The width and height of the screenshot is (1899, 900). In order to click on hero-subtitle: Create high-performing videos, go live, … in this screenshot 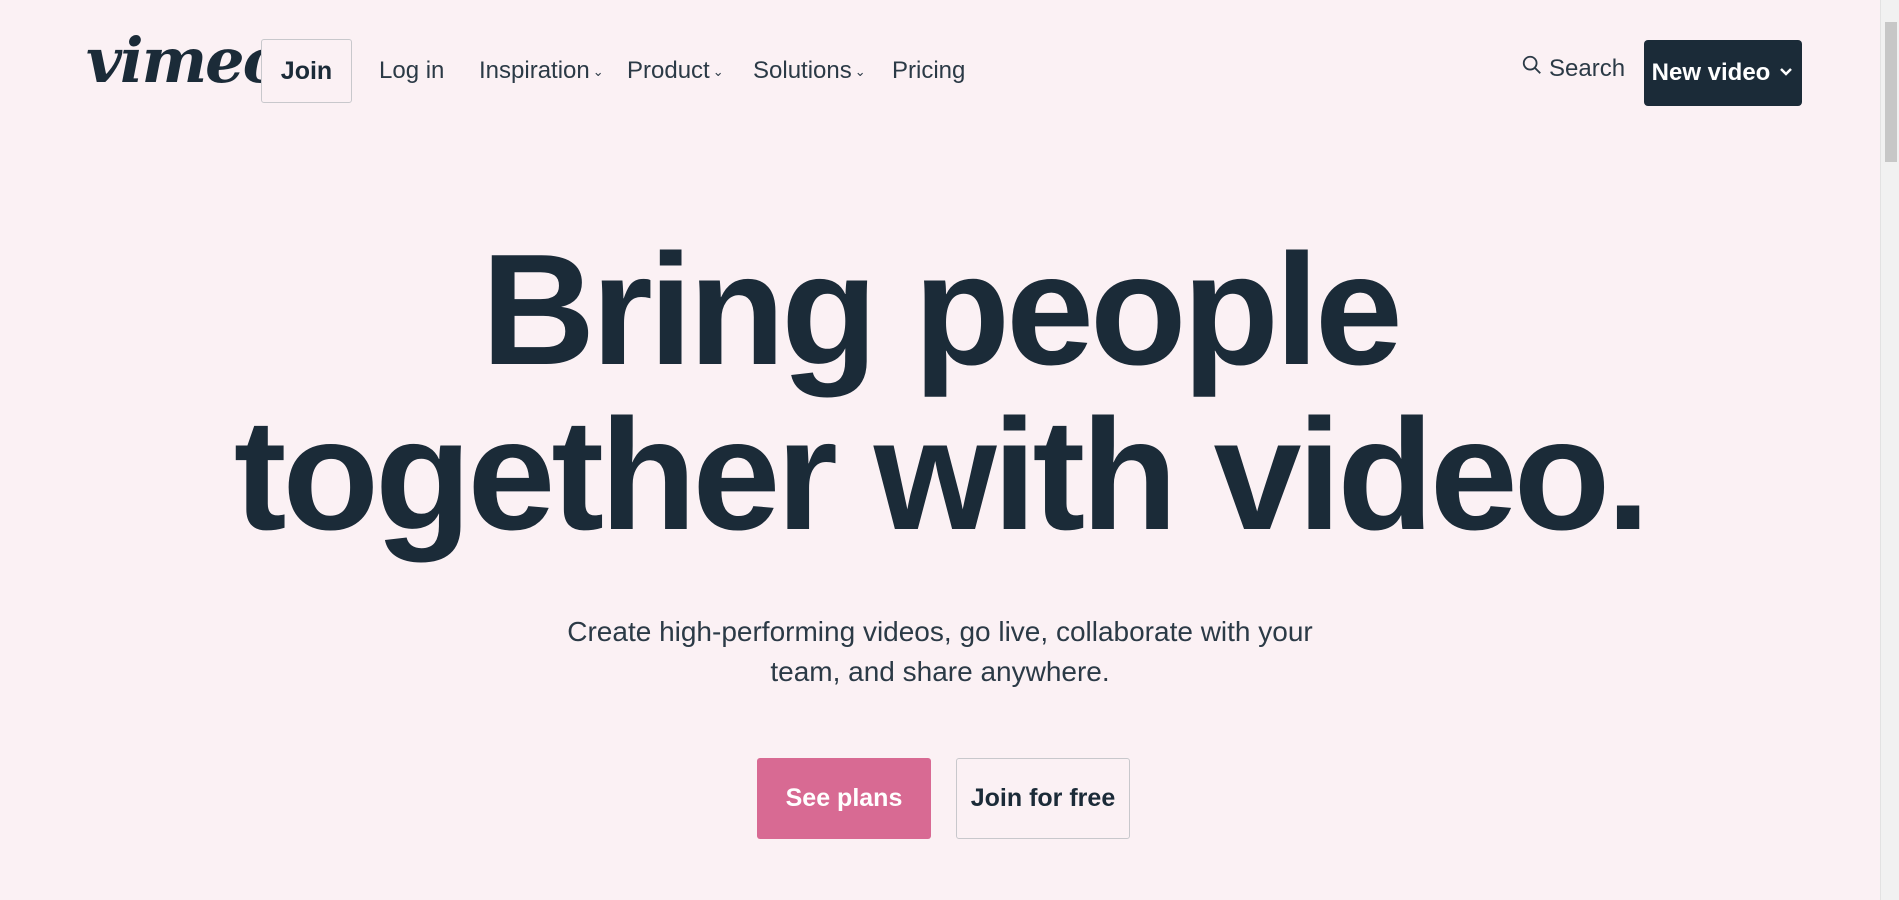, I will do `click(940, 652)`.